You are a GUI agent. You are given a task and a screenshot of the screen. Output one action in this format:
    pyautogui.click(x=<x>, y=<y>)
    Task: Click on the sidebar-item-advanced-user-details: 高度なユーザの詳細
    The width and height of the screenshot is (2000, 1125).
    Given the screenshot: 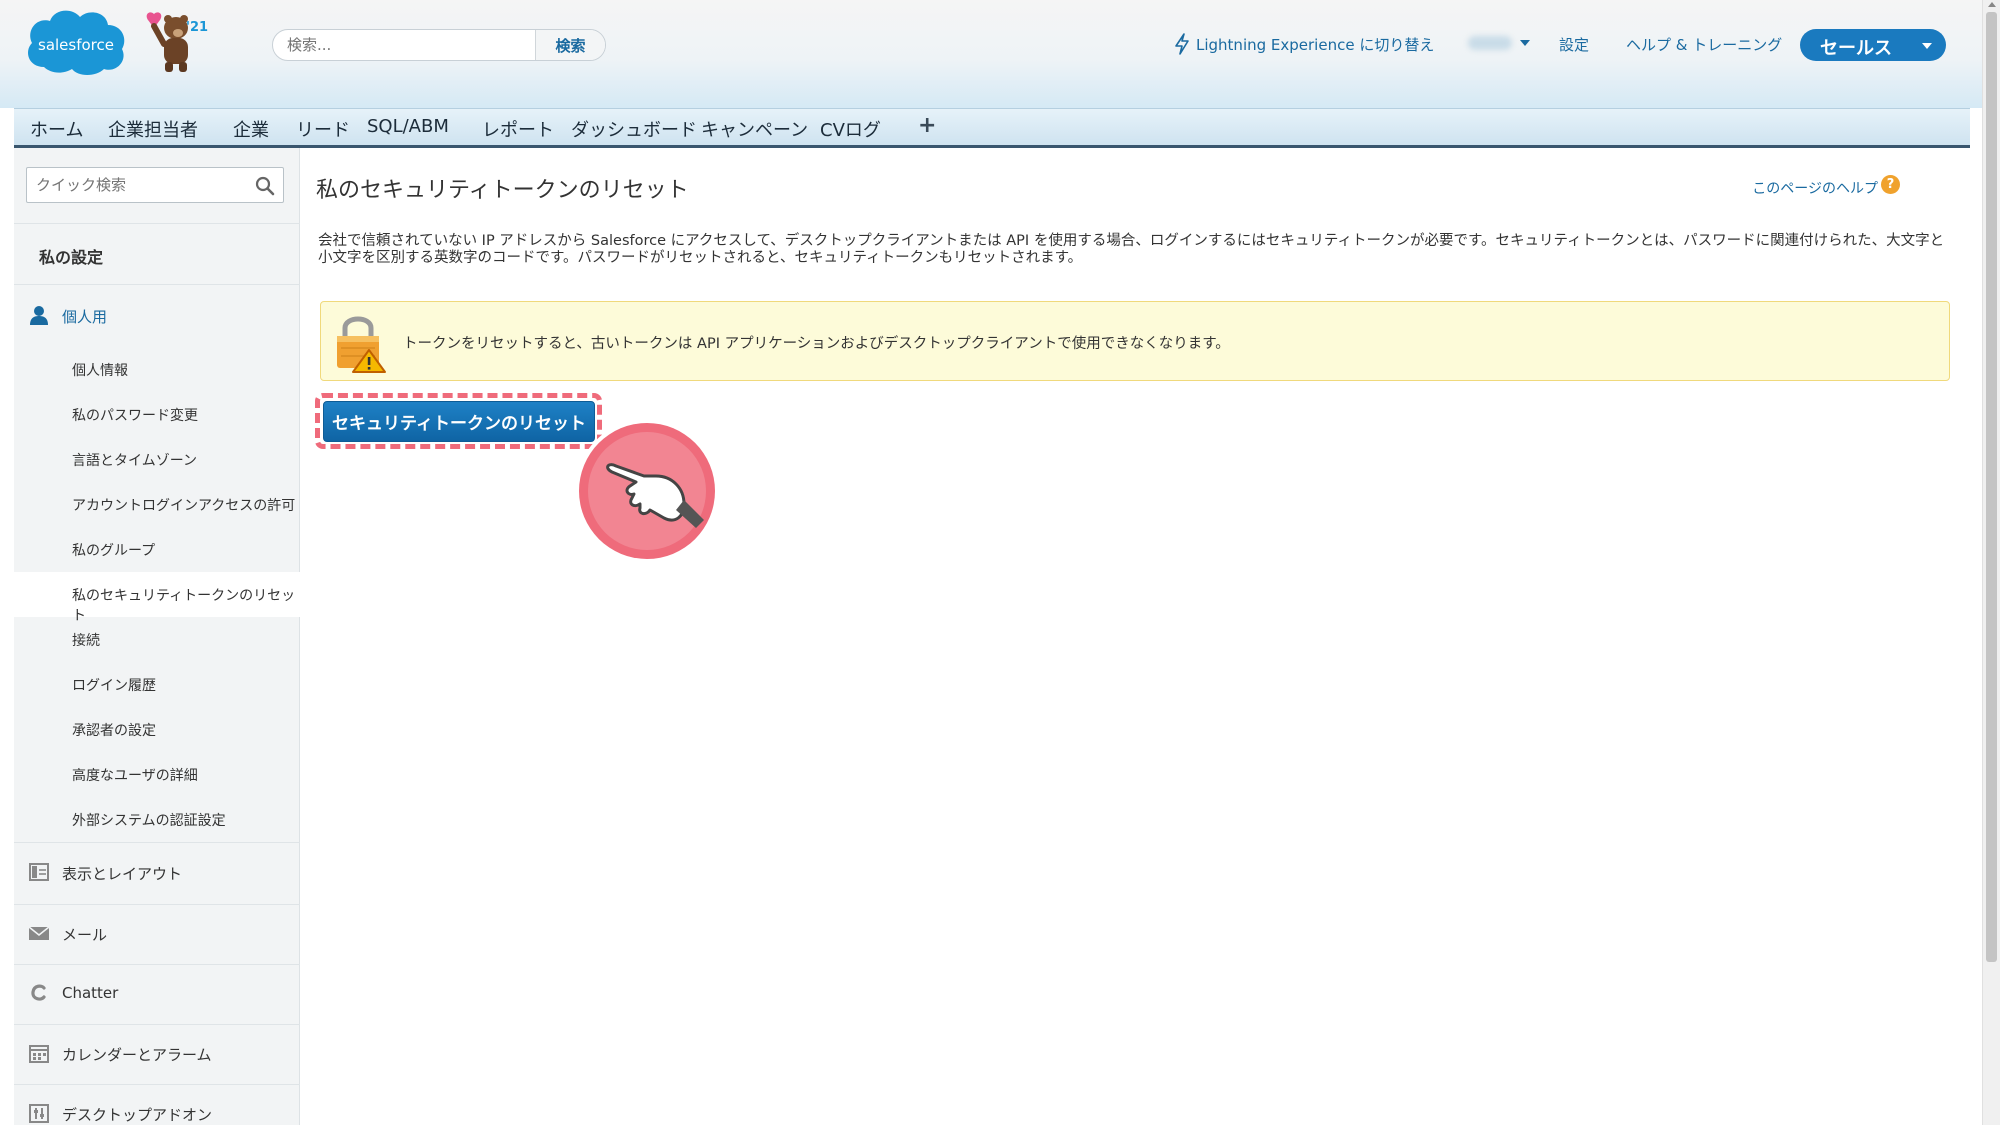 What is the action you would take?
    pyautogui.click(x=157, y=774)
    